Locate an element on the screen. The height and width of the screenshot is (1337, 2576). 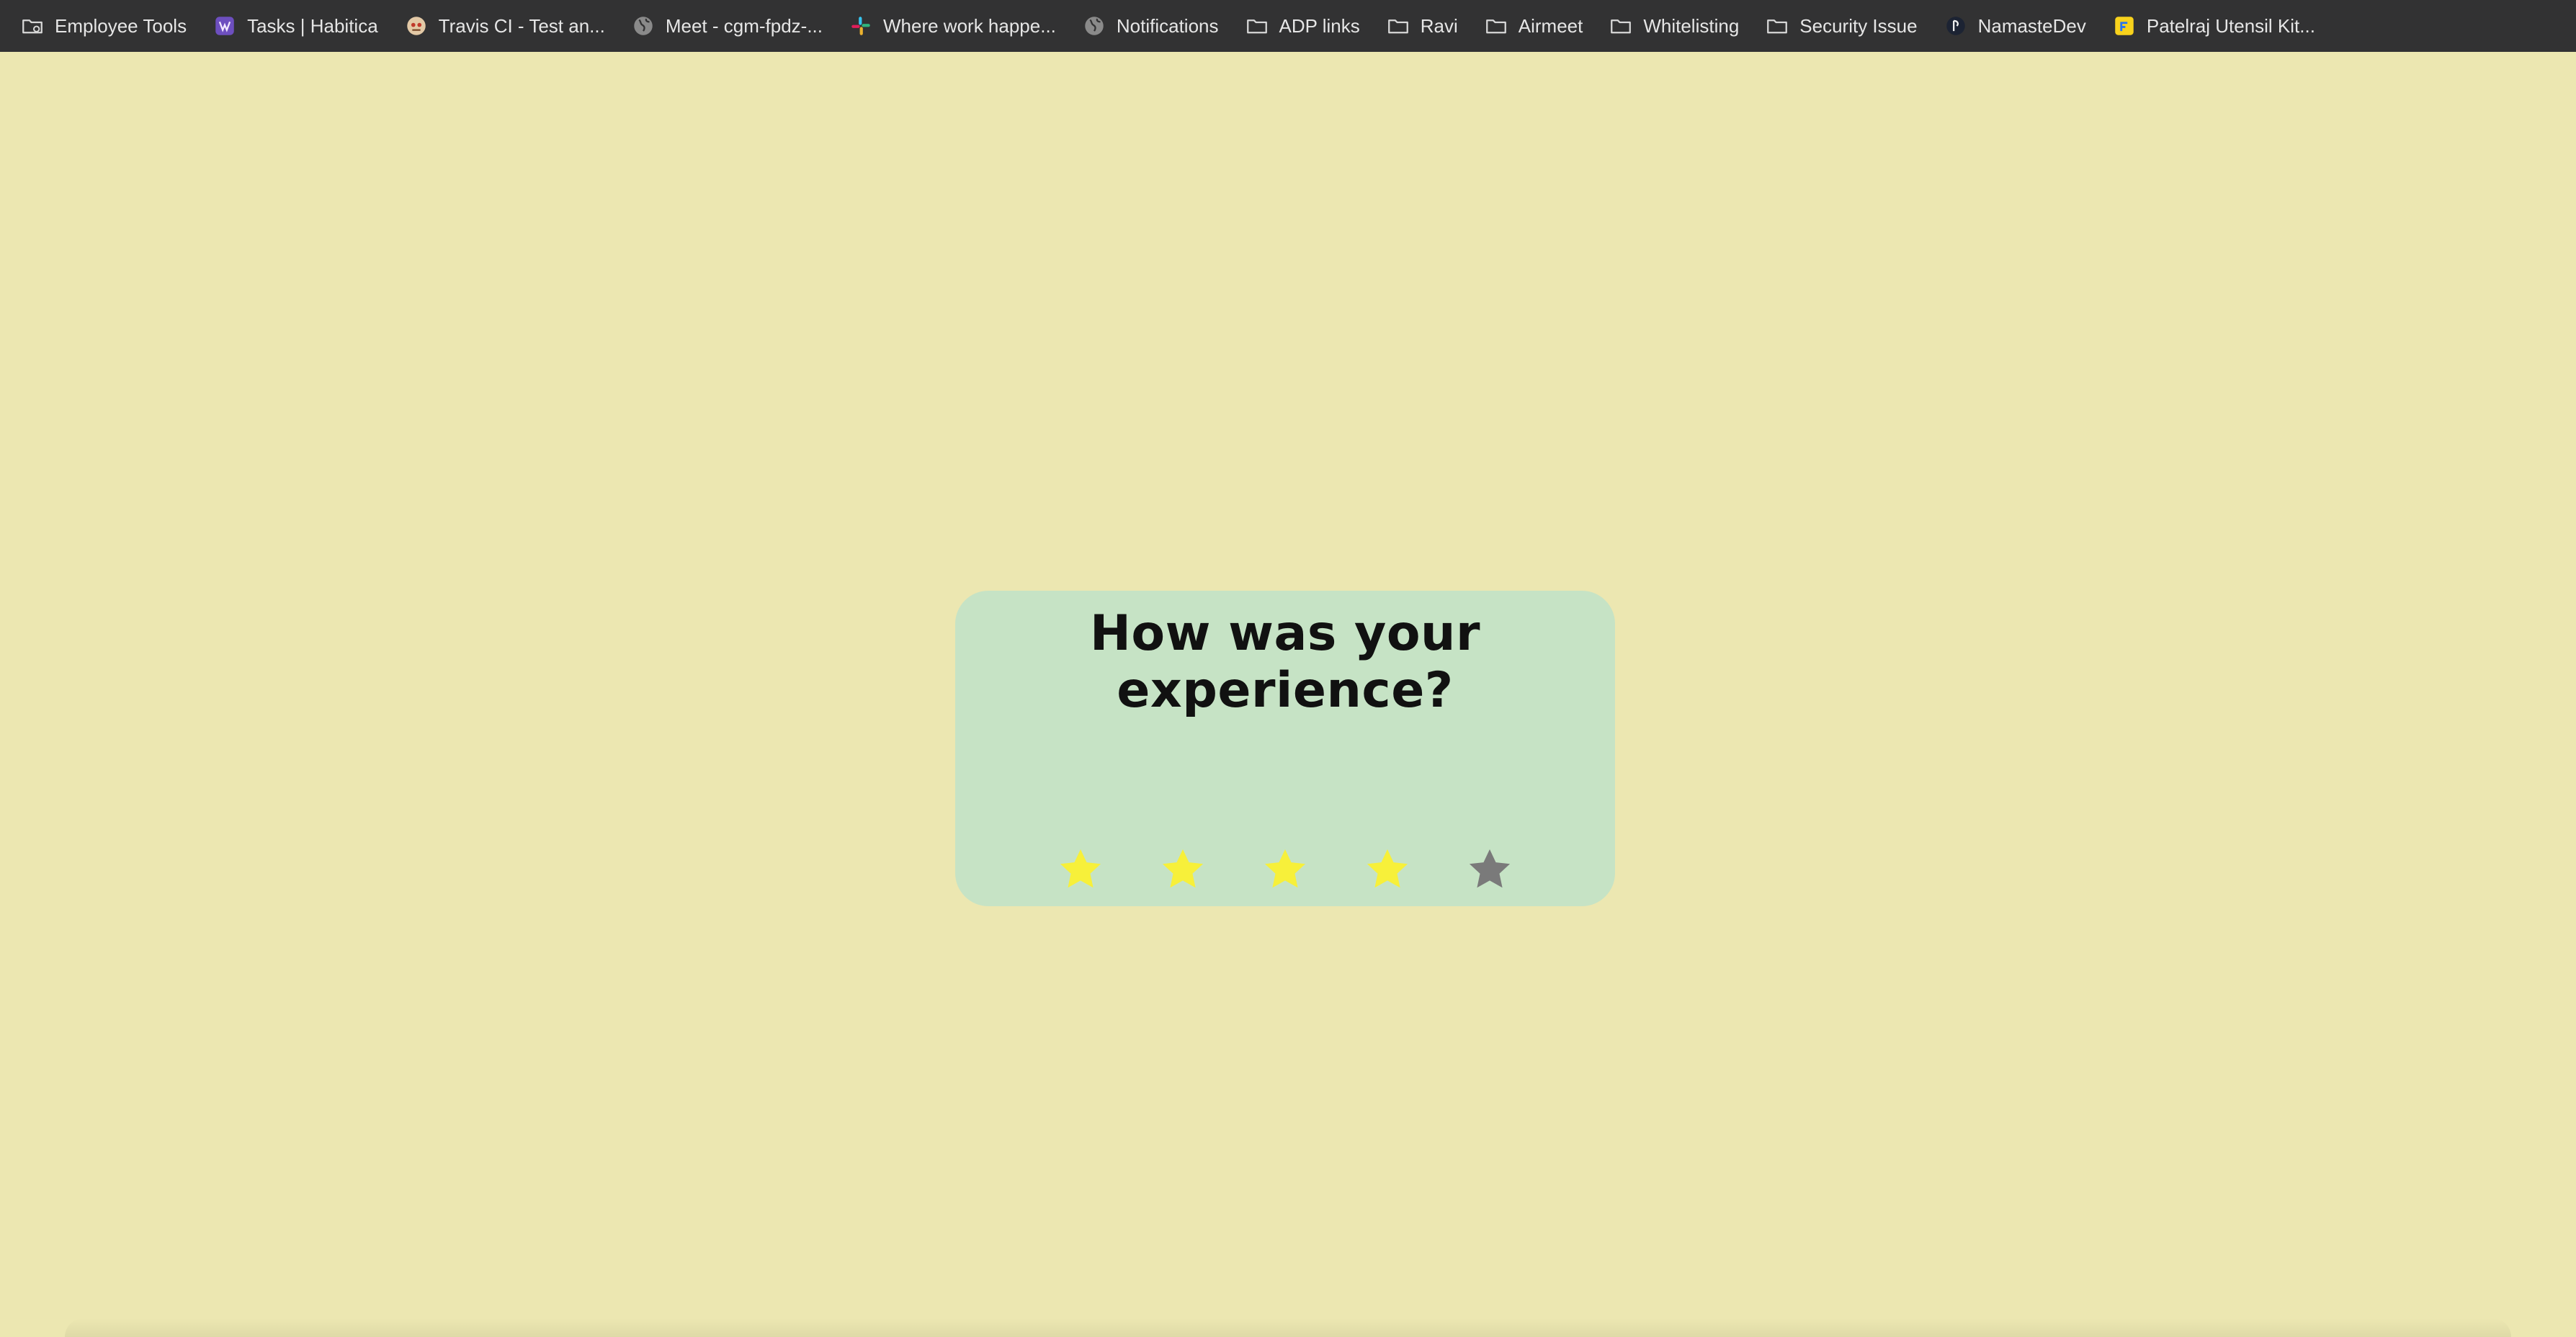
bookmark-item: Whitelisting is located at coordinates (1674, 26).